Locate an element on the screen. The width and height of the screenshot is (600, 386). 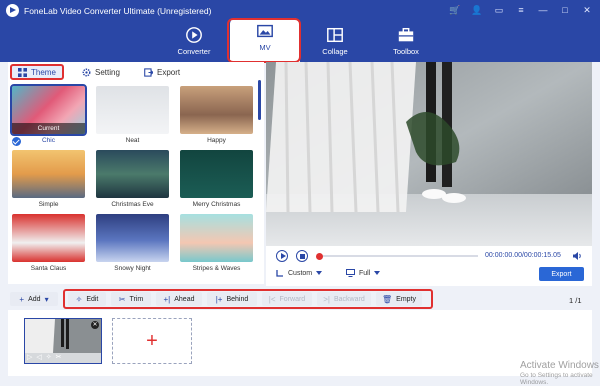
theme-thumb-happy is located at coordinates (216, 110).